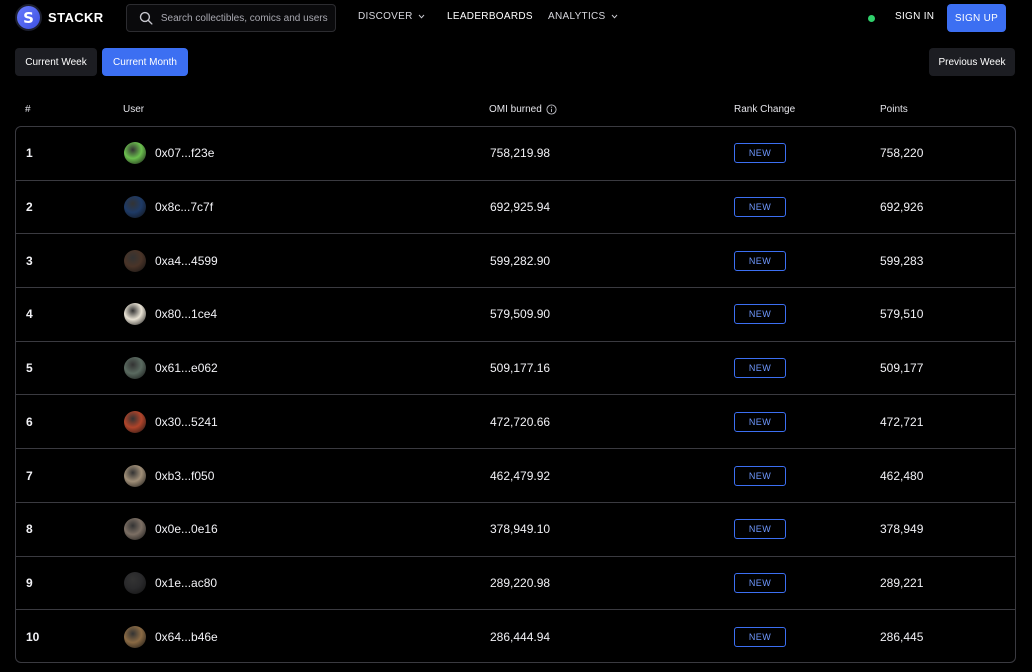 The height and width of the screenshot is (672, 1032). I want to click on logo-mark-letter: S, so click(28, 17).